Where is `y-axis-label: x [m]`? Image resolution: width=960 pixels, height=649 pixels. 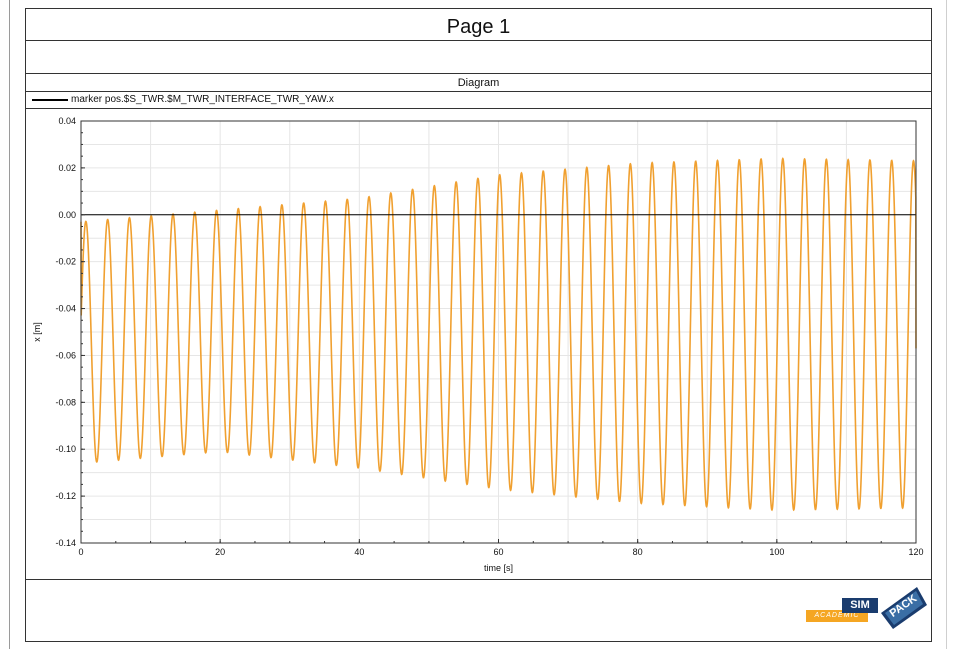 y-axis-label: x [m] is located at coordinates (37, 332).